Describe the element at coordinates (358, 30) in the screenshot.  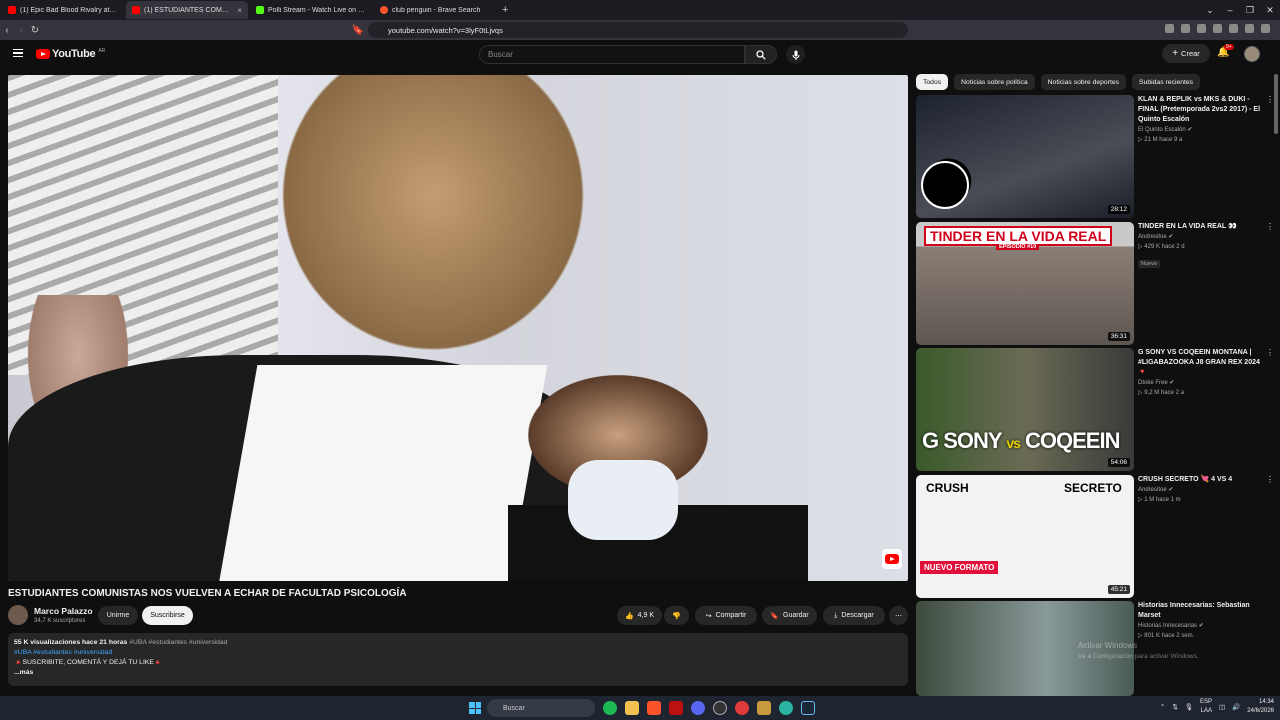
I see `bookmark-icon: 🔖` at that location.